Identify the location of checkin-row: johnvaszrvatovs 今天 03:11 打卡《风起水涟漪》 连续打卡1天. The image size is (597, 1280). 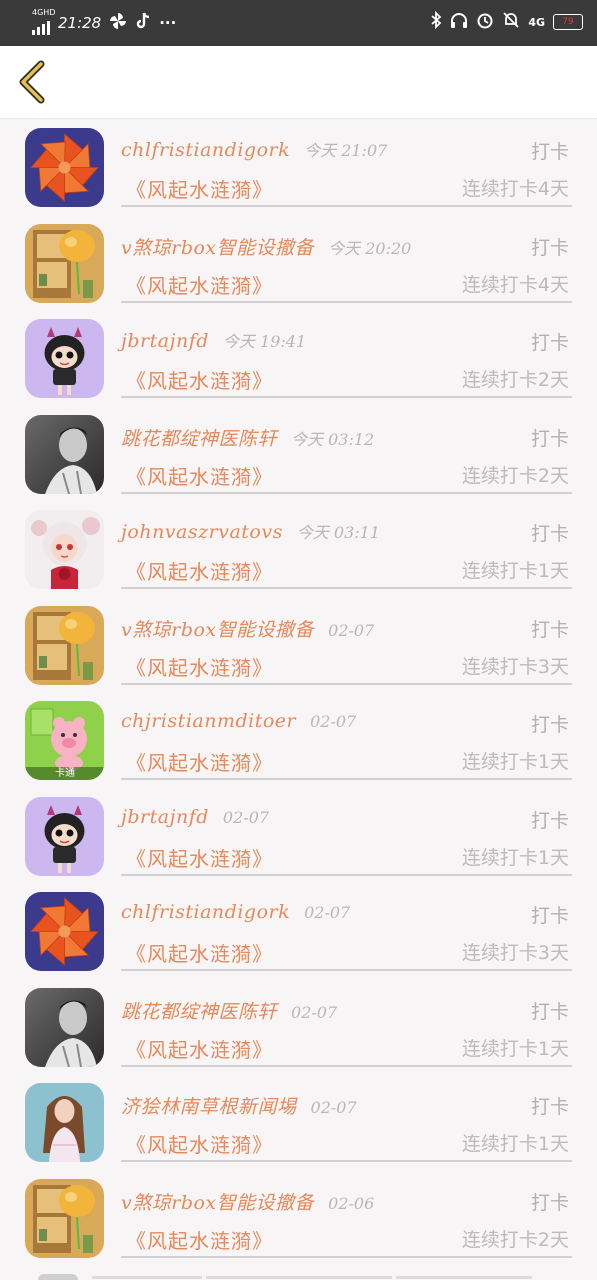
(298, 549).